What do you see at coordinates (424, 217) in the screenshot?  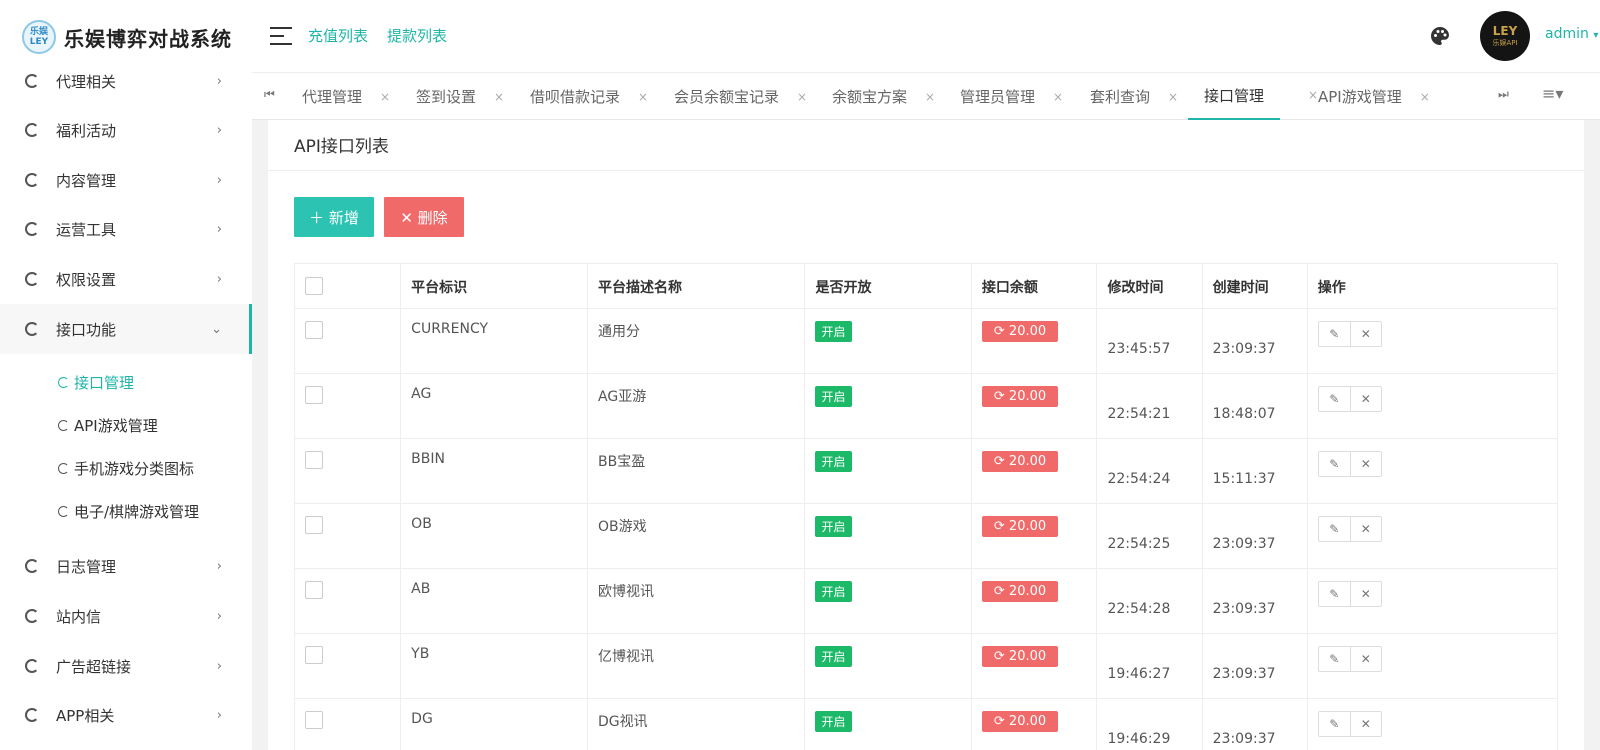 I see `delete-button: ✕ 删除` at bounding box center [424, 217].